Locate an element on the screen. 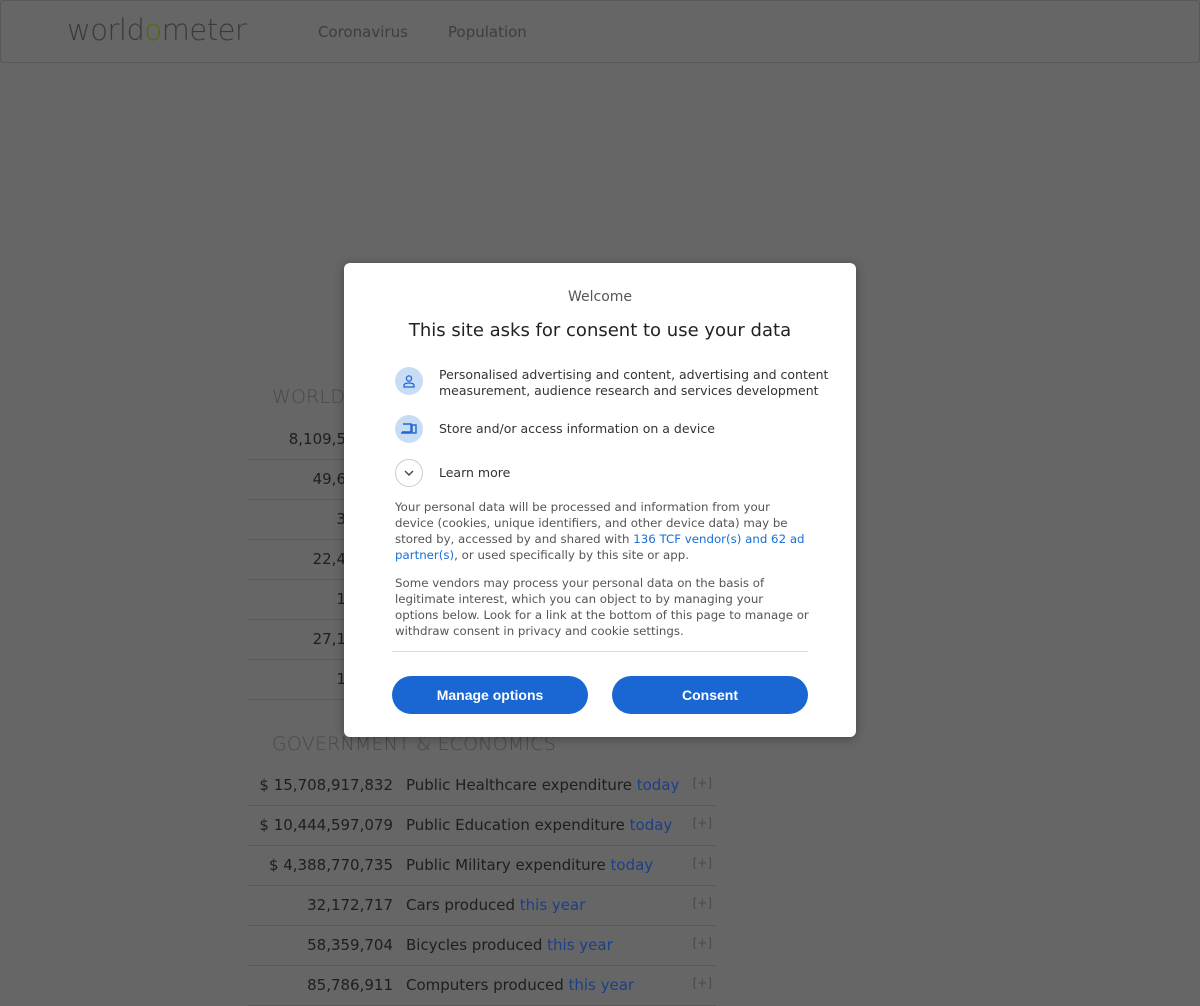 The width and height of the screenshot is (1200, 1006). label-text: Computers produced is located at coordinates (485, 985).